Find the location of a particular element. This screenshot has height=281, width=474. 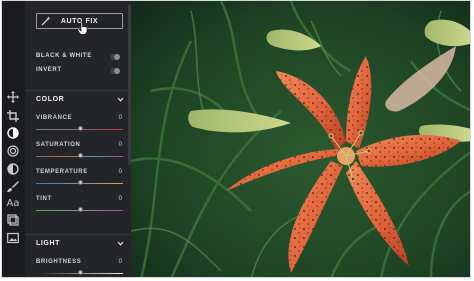

image-icon is located at coordinates (13, 238).